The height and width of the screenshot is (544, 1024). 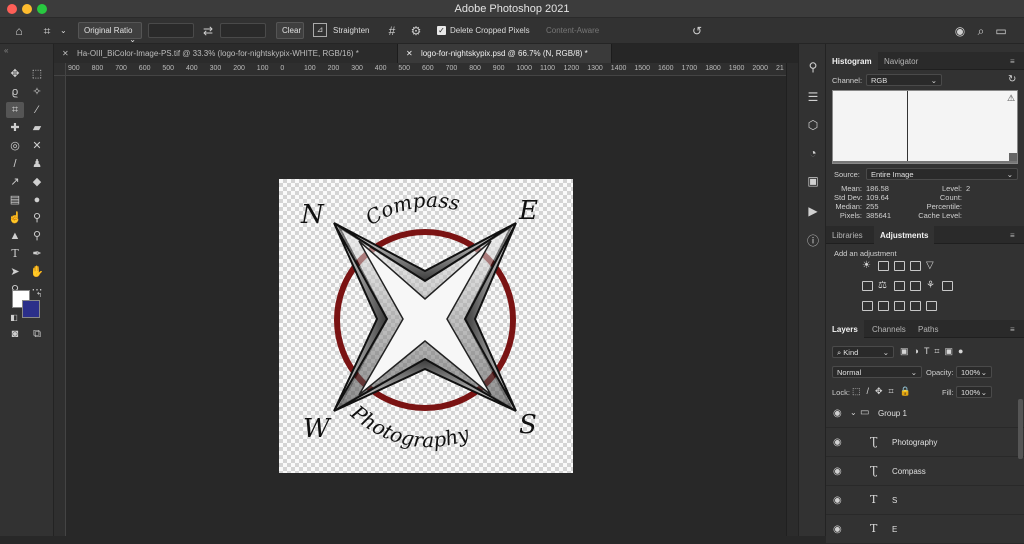 I want to click on clear-button: Clear, so click(x=290, y=30).